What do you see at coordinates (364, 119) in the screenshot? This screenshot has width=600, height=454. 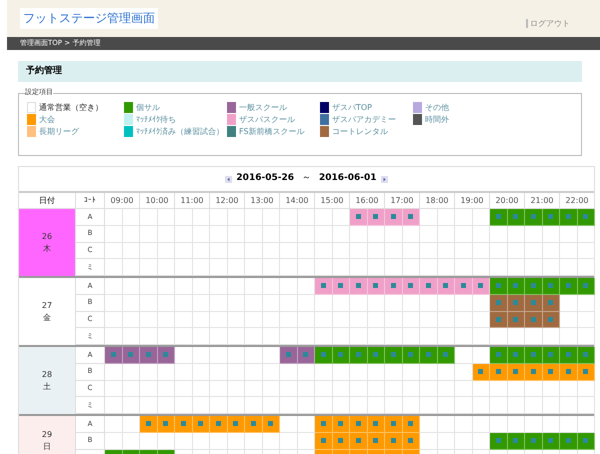 I see `legend-label: ザスパアカデミー` at bounding box center [364, 119].